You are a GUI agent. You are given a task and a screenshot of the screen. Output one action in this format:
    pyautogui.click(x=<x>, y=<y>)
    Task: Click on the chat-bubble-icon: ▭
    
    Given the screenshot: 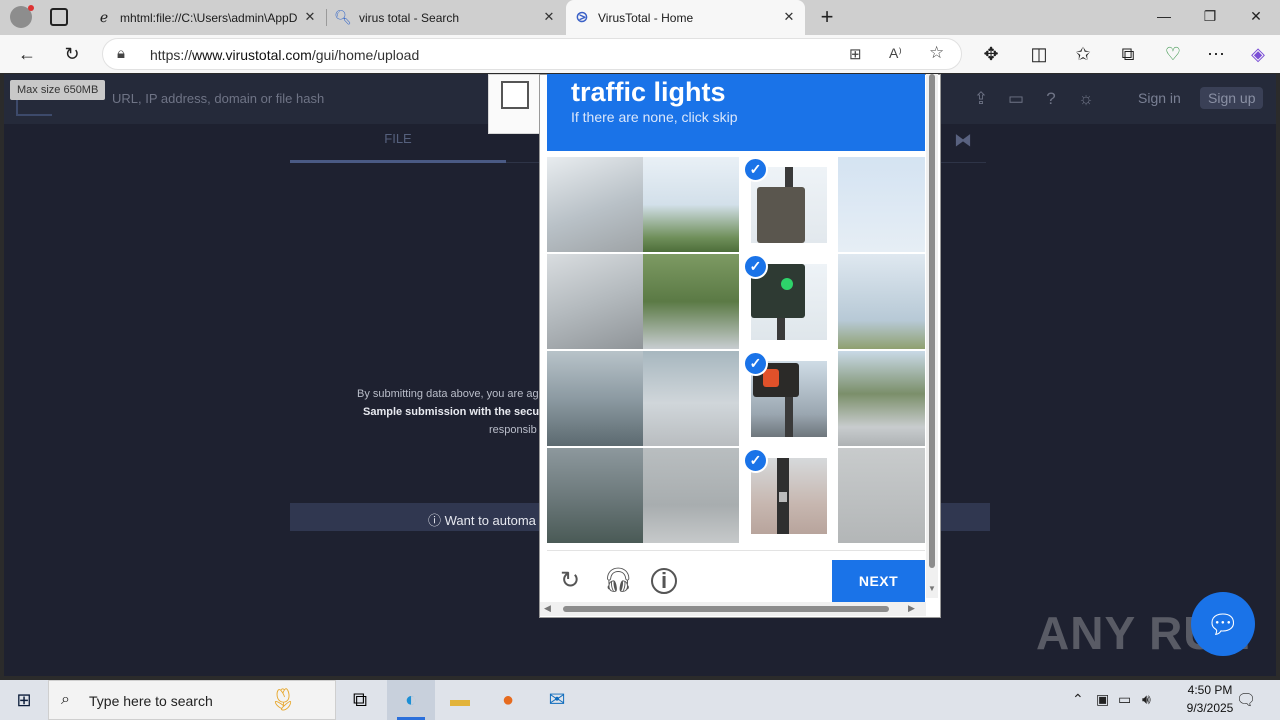 What is the action you would take?
    pyautogui.click(x=1016, y=99)
    